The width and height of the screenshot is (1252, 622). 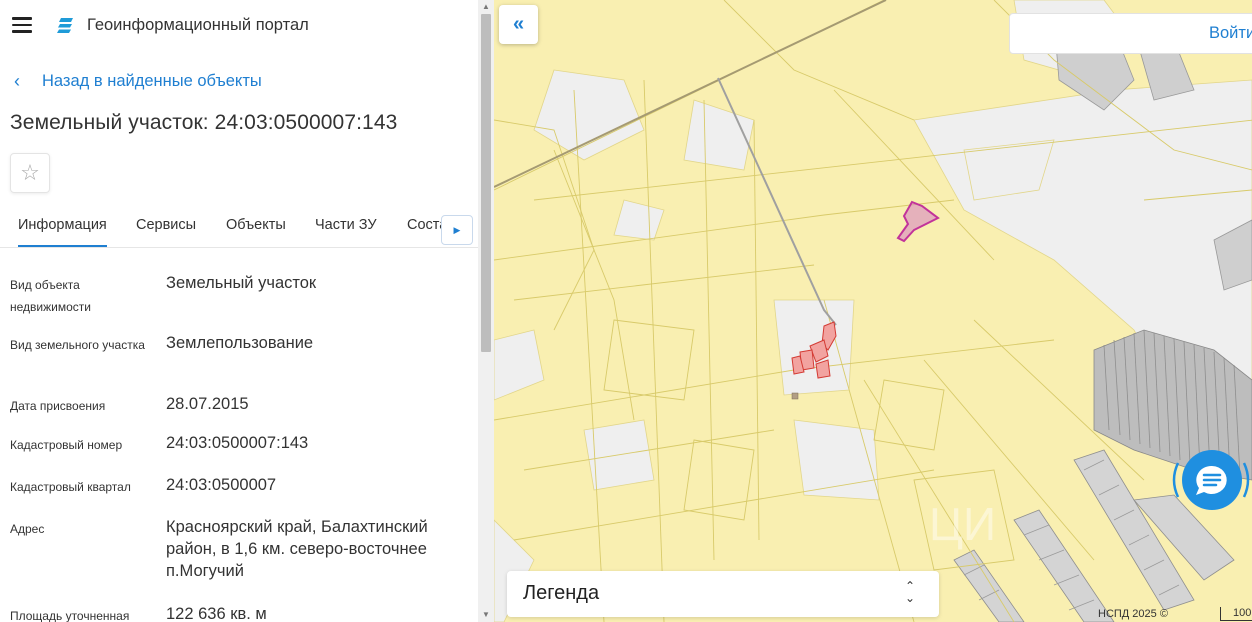 I want to click on tab-parts: Части ЗУ, so click(x=346, y=225).